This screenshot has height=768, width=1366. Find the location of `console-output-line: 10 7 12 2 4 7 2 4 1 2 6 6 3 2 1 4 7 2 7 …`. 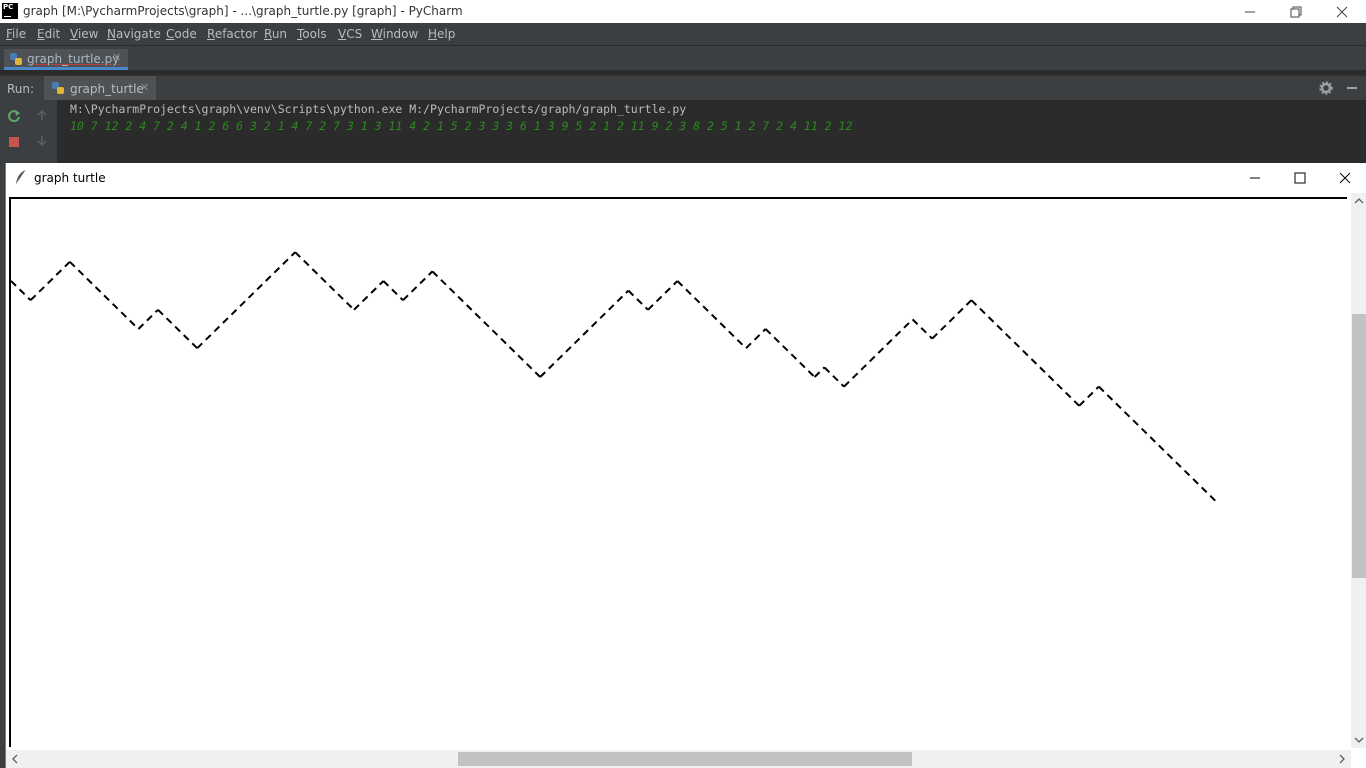

console-output-line: 10 7 12 2 4 7 2 4 1 2 6 6 3 2 1 4 7 2 7 … is located at coordinates (461, 126).